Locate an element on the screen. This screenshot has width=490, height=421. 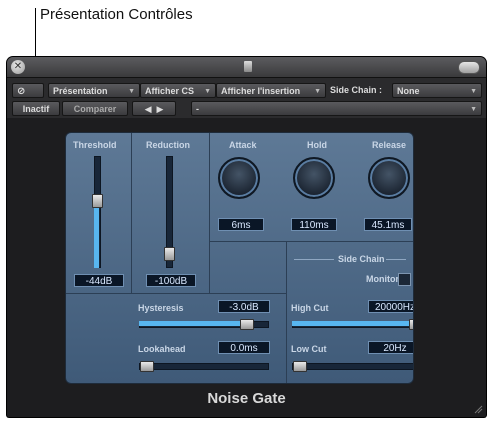
compare-button: Comparer is located at coordinates (95, 108).